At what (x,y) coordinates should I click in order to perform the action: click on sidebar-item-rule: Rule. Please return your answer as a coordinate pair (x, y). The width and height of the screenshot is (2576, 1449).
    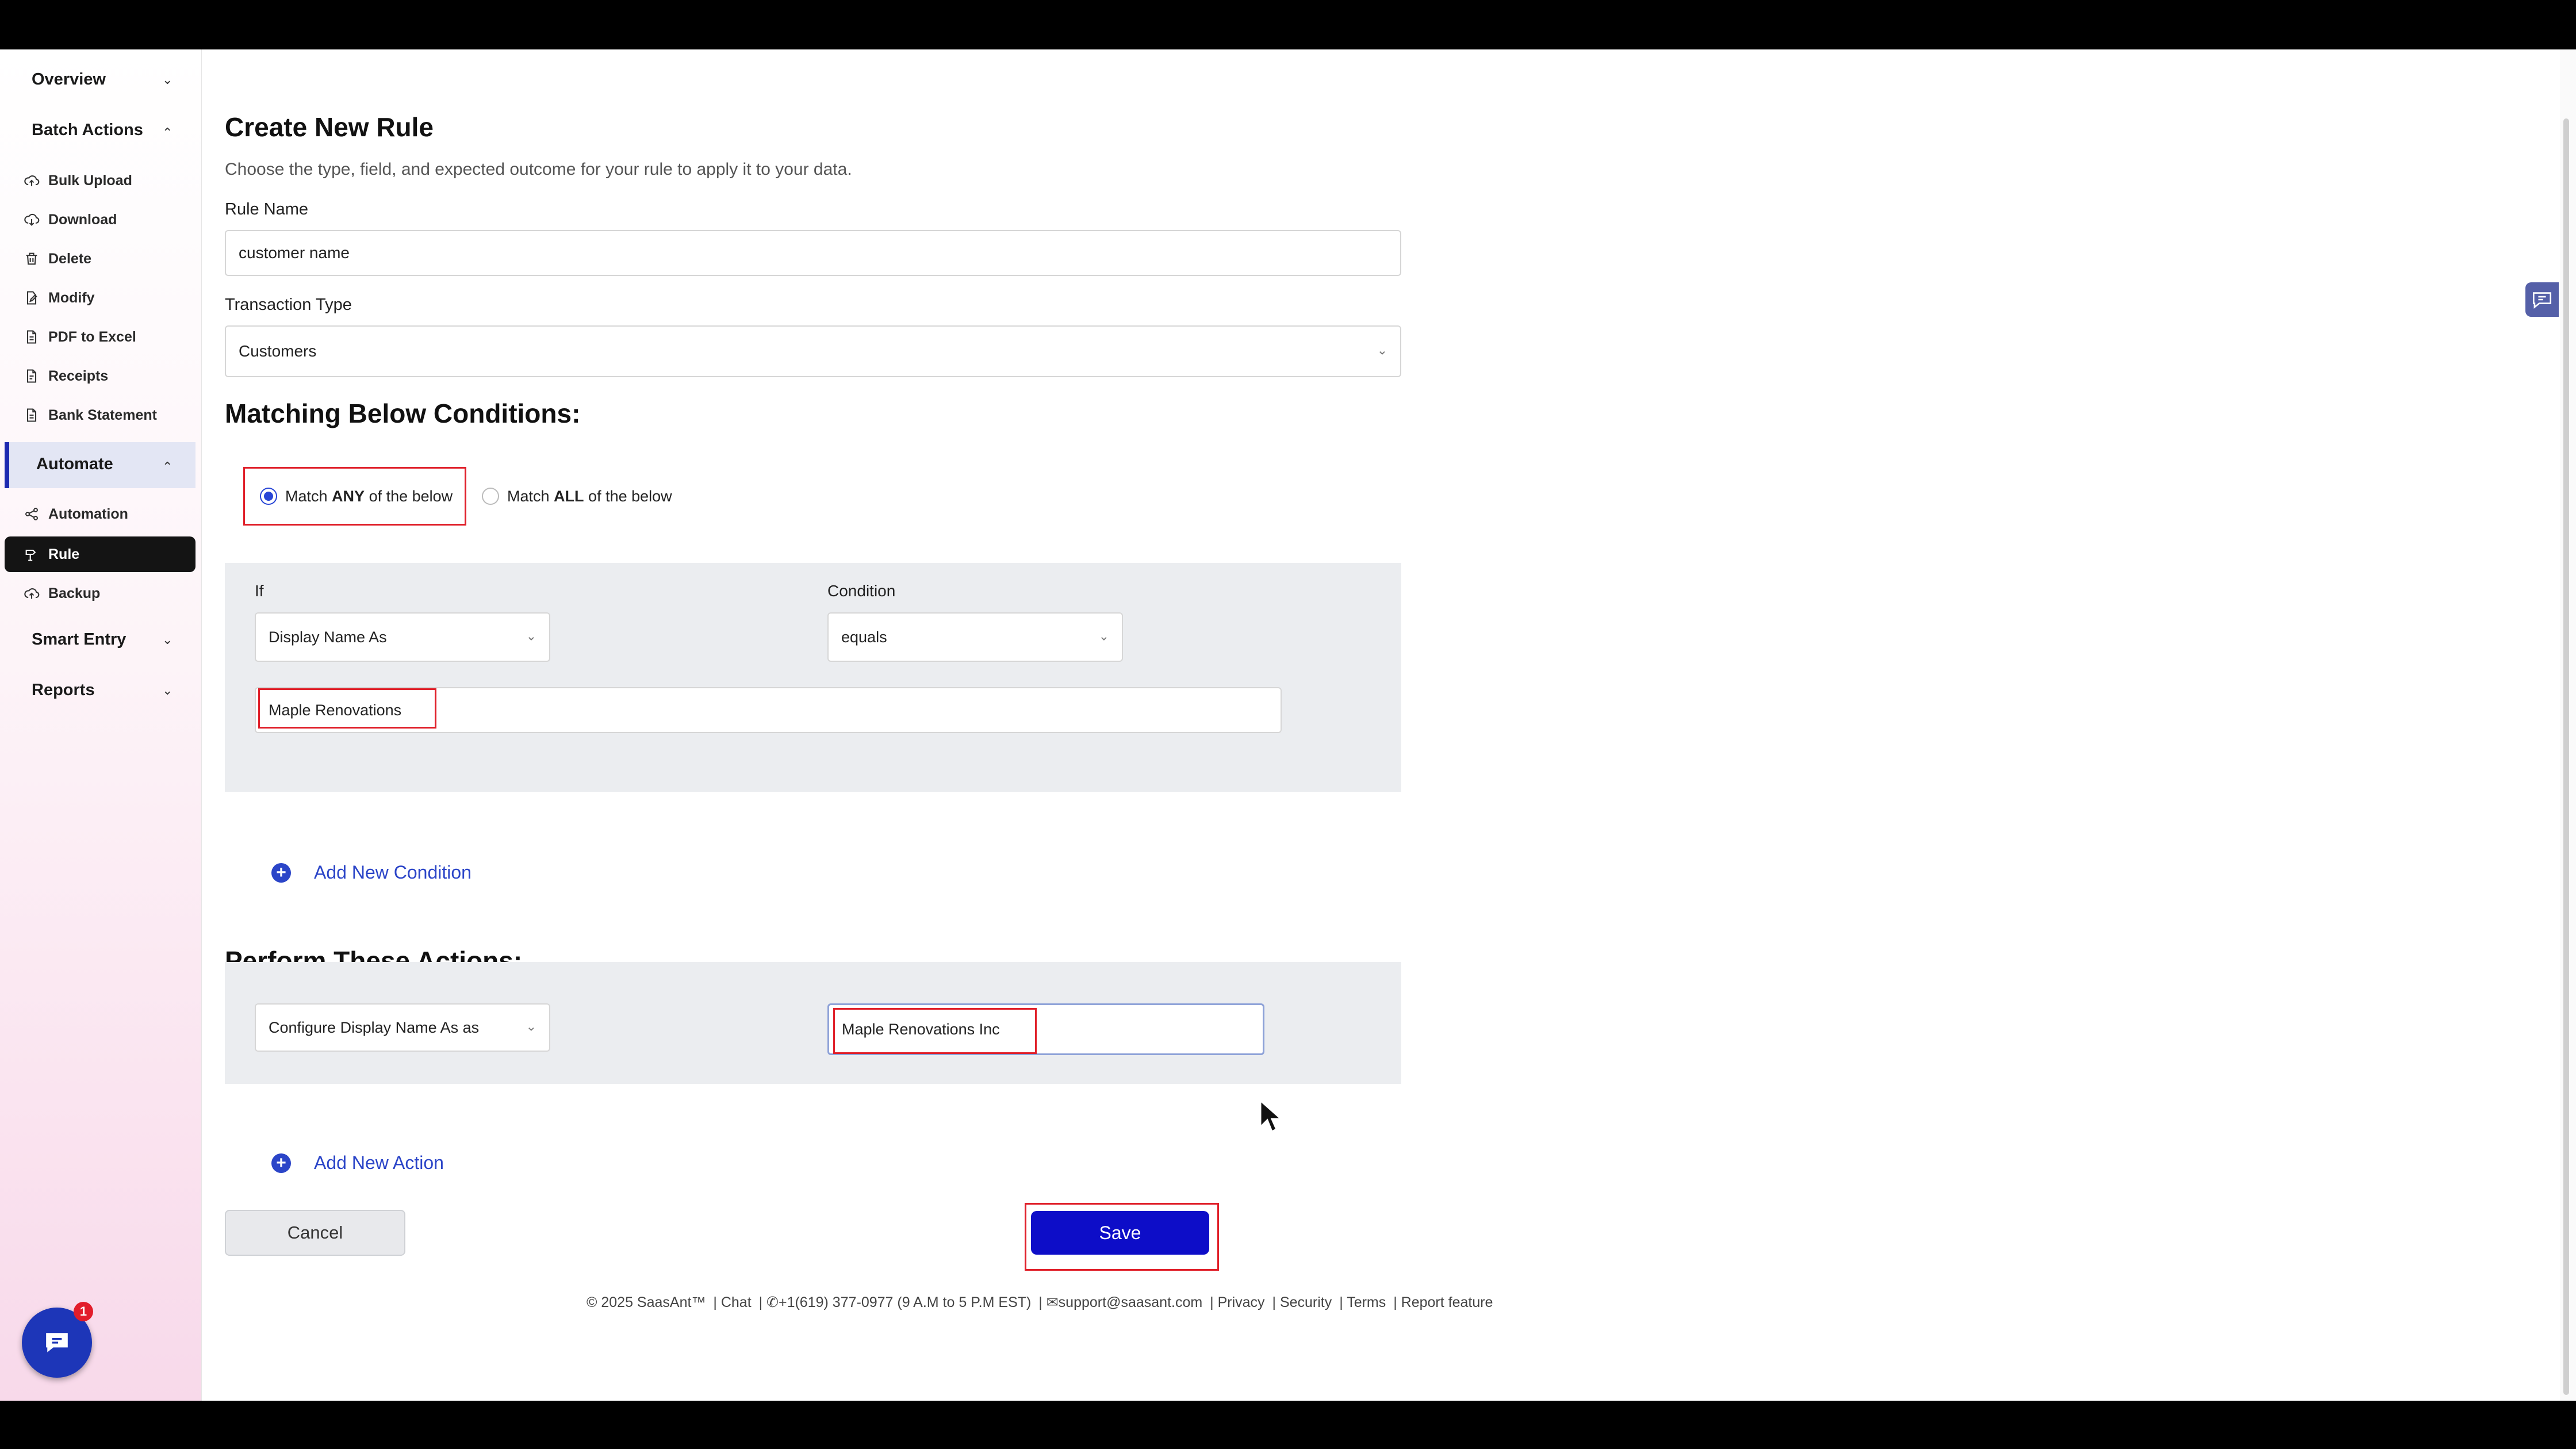
    Looking at the image, I should click on (51, 554).